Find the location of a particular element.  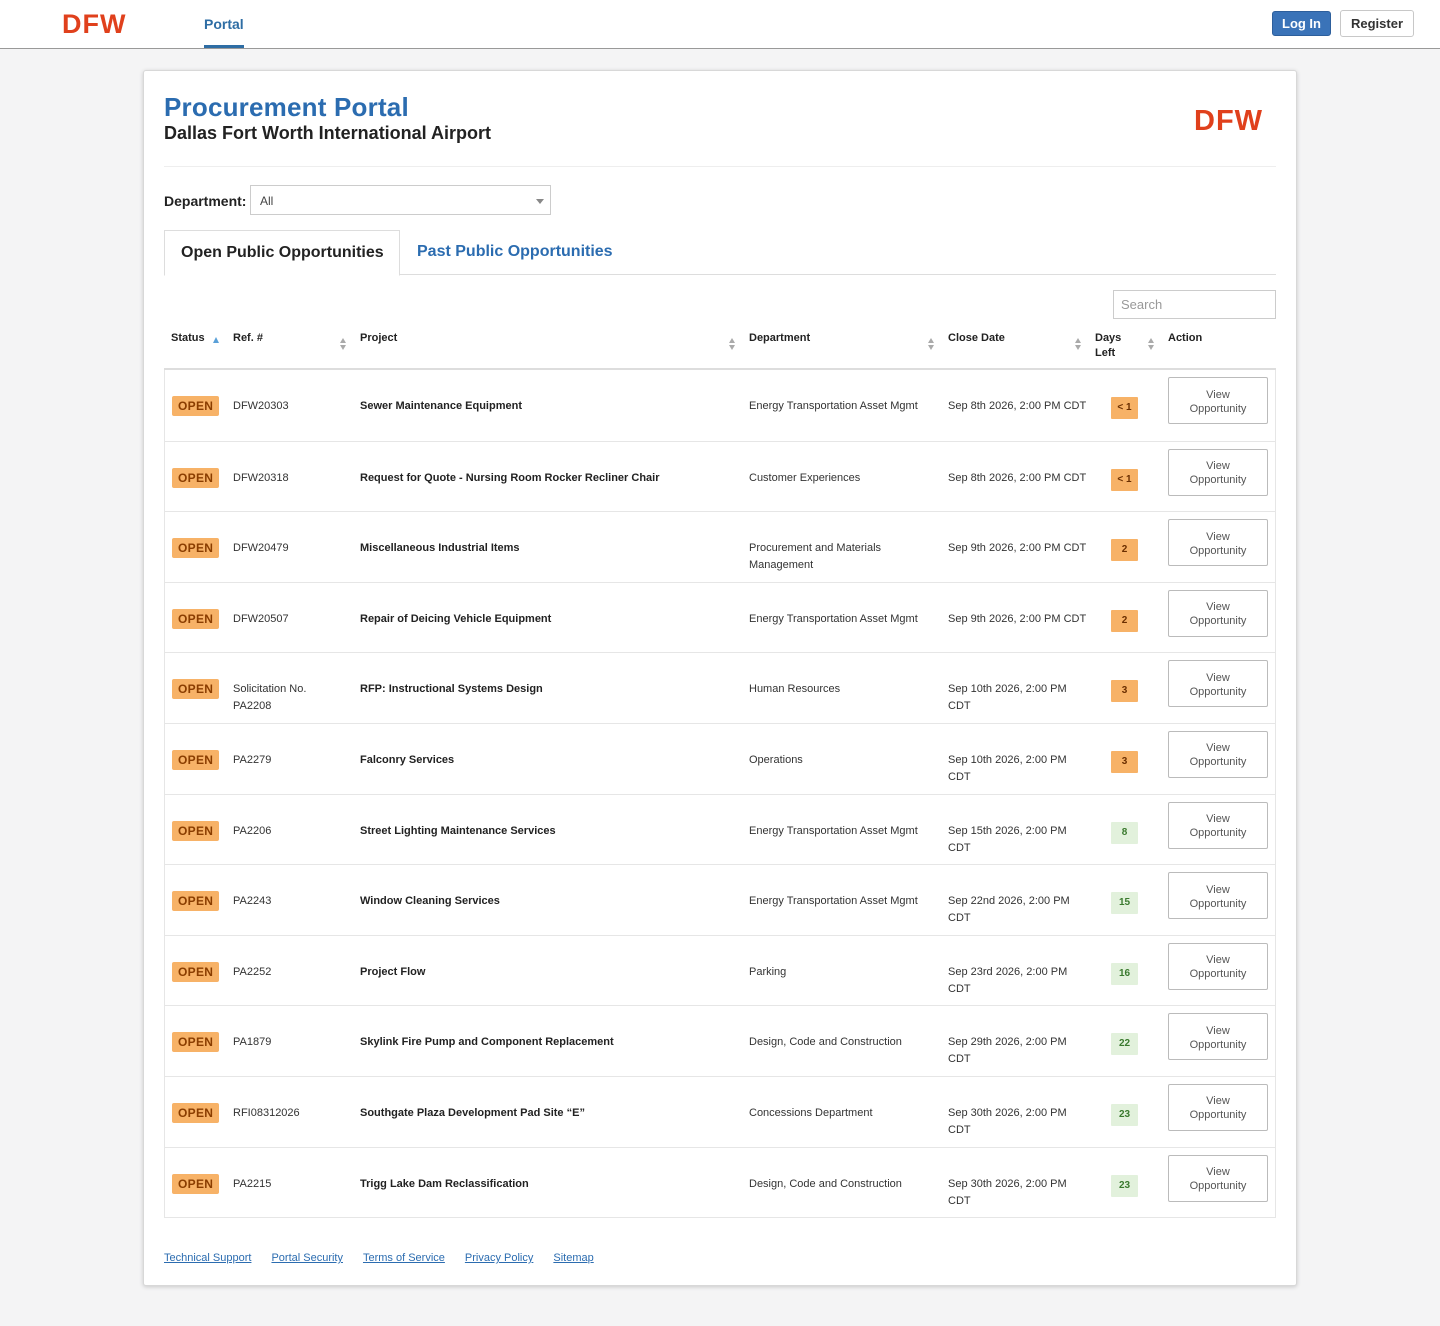

ref-number: RFI08312026 is located at coordinates (266, 1112).